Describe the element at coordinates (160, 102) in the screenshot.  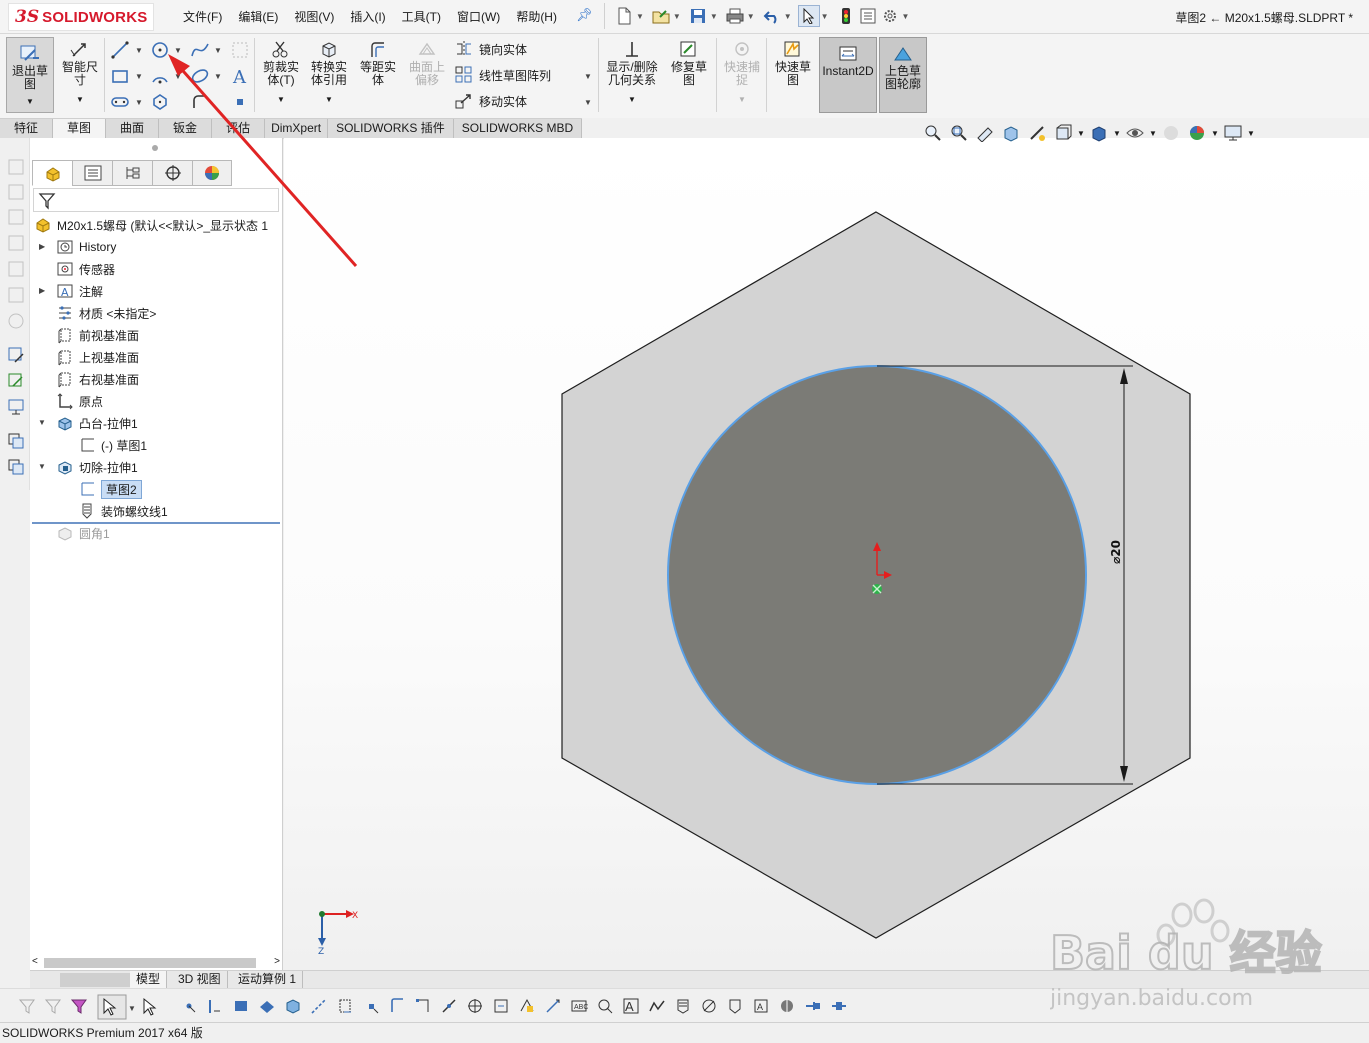
I see `polygon-tool-icon` at that location.